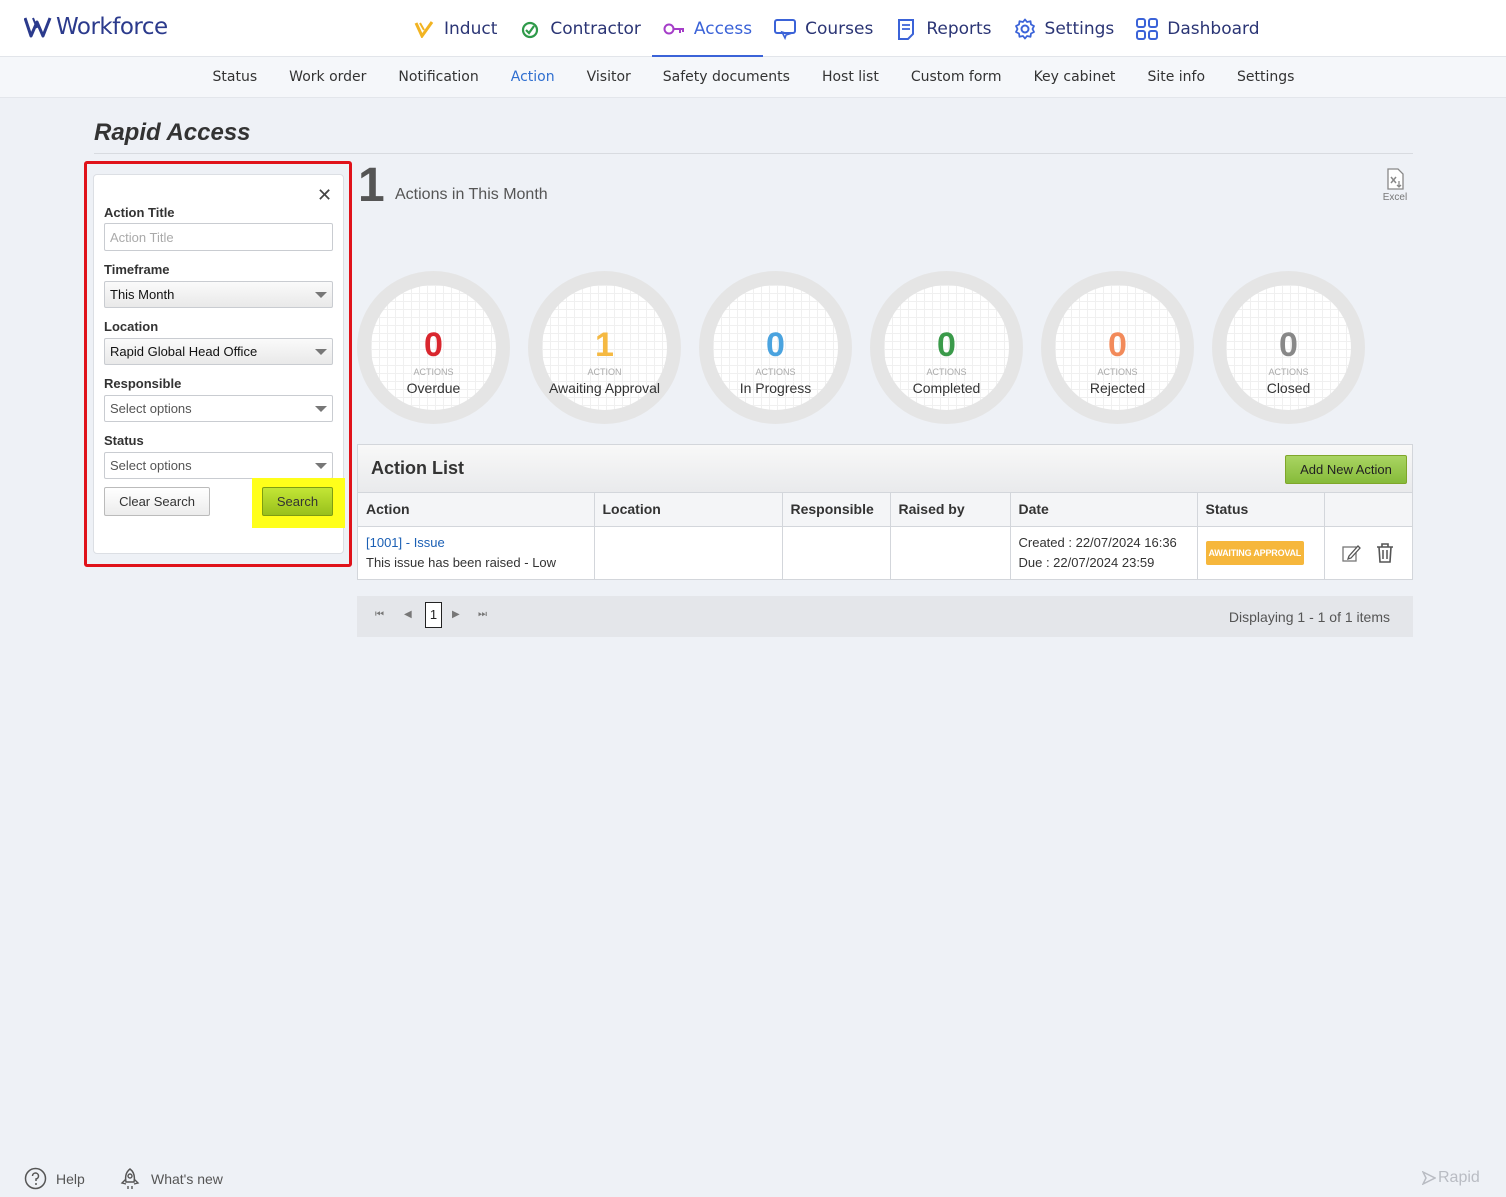 The image size is (1506, 1197). I want to click on stat-ring-inner: 0 ACTIONS Completed, so click(946, 347).